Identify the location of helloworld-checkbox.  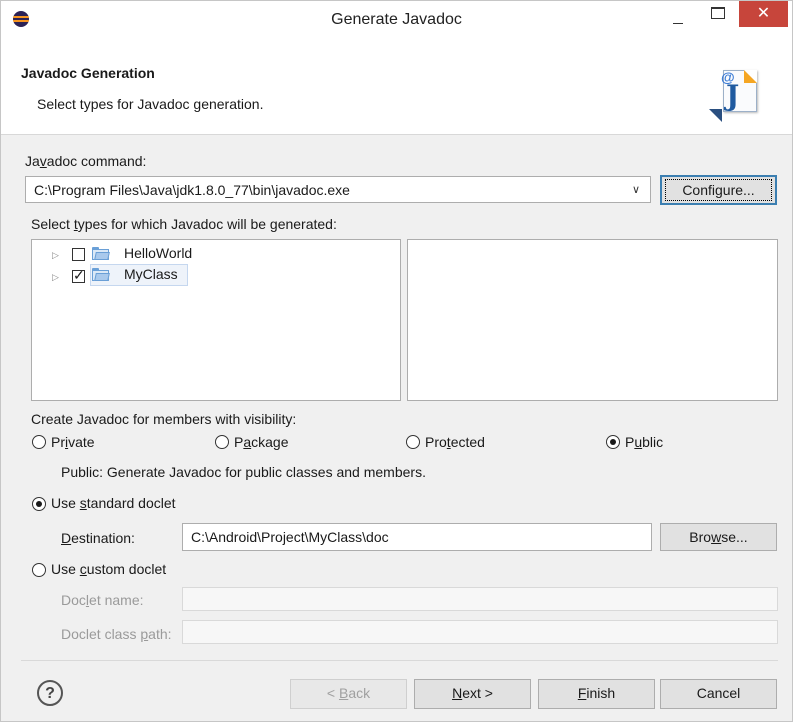
(78, 254).